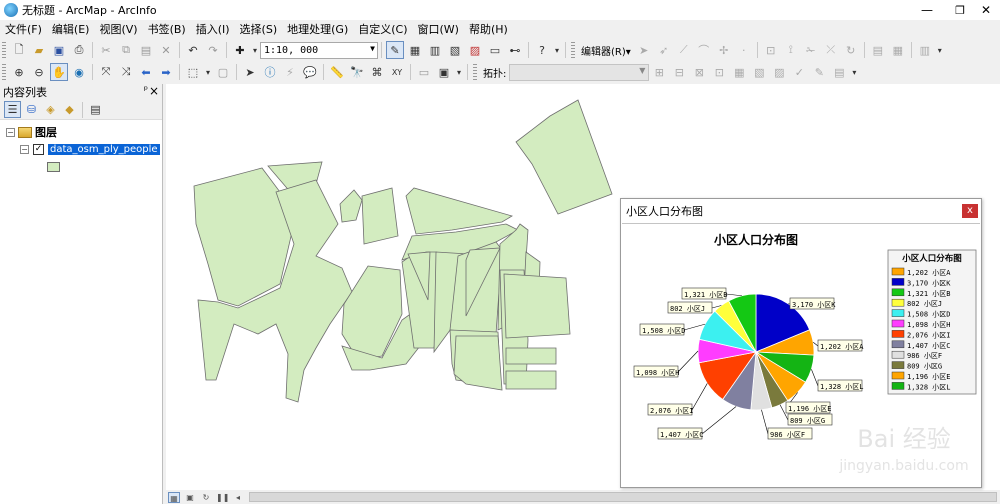  What do you see at coordinates (606, 50) in the screenshot?
I see `editor-menu: 编辑器(R)▾` at bounding box center [606, 50].